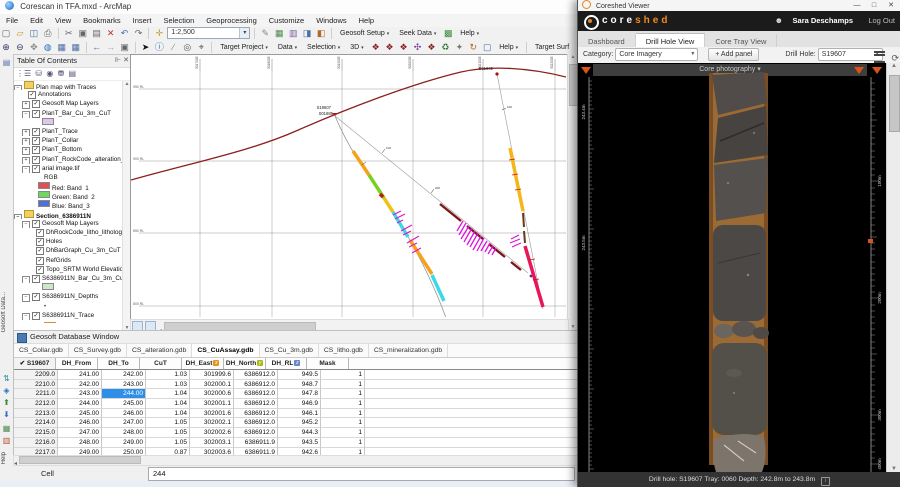  Describe the element at coordinates (212, 413) in the screenshot. I see `cell-east: 302001.6` at that location.